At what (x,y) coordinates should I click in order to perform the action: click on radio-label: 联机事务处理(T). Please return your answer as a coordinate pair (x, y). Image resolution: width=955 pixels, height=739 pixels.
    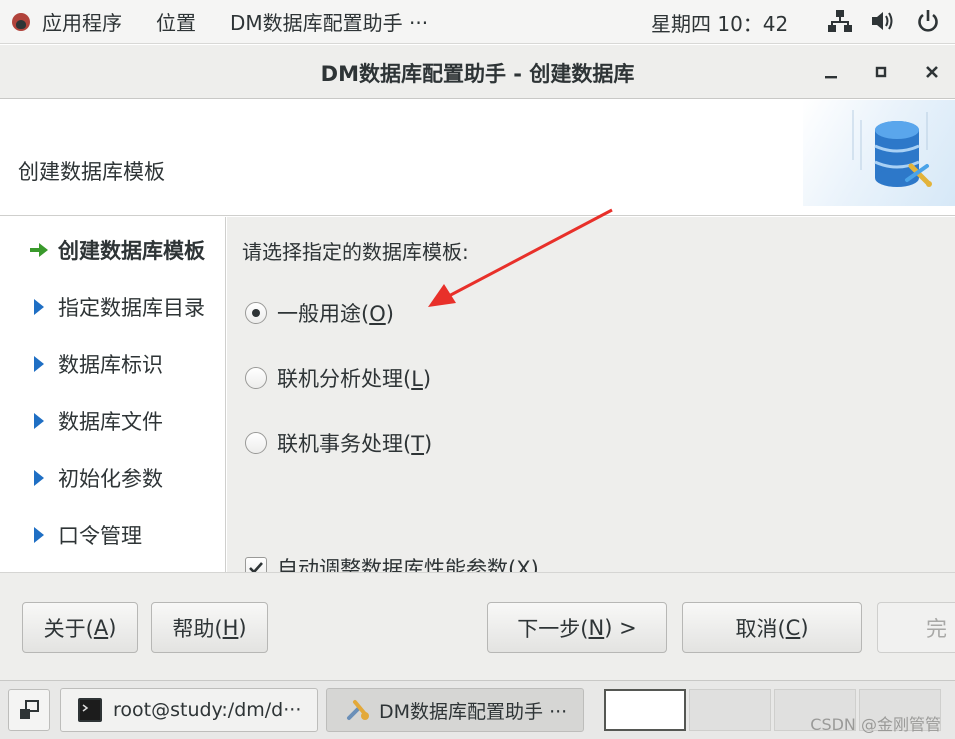
    Looking at the image, I should click on (354, 443).